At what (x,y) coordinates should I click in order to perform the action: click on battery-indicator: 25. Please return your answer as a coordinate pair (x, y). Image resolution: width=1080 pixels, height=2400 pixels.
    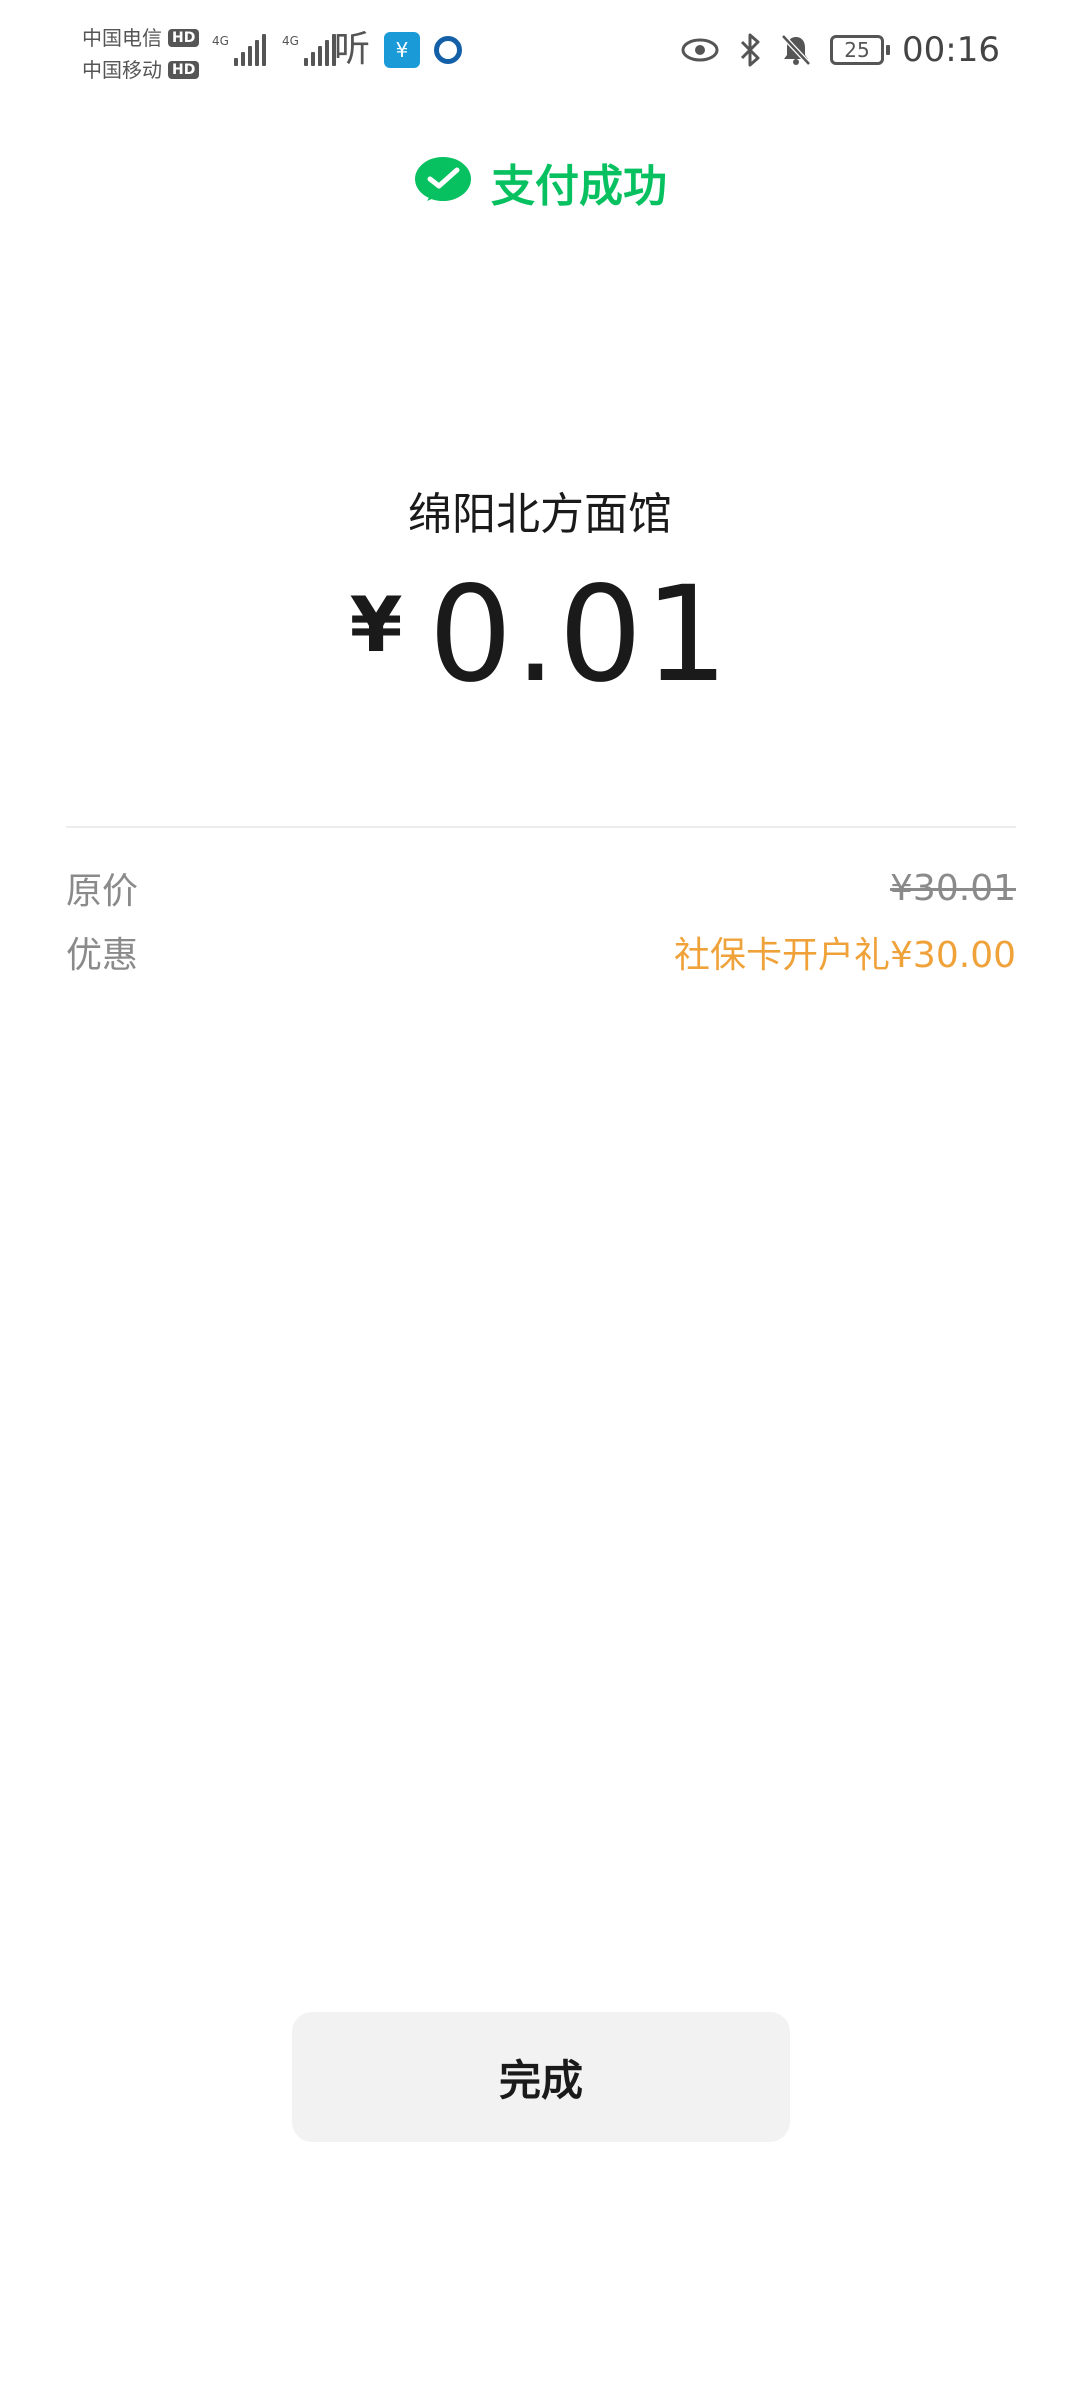
    Looking at the image, I should click on (860, 50).